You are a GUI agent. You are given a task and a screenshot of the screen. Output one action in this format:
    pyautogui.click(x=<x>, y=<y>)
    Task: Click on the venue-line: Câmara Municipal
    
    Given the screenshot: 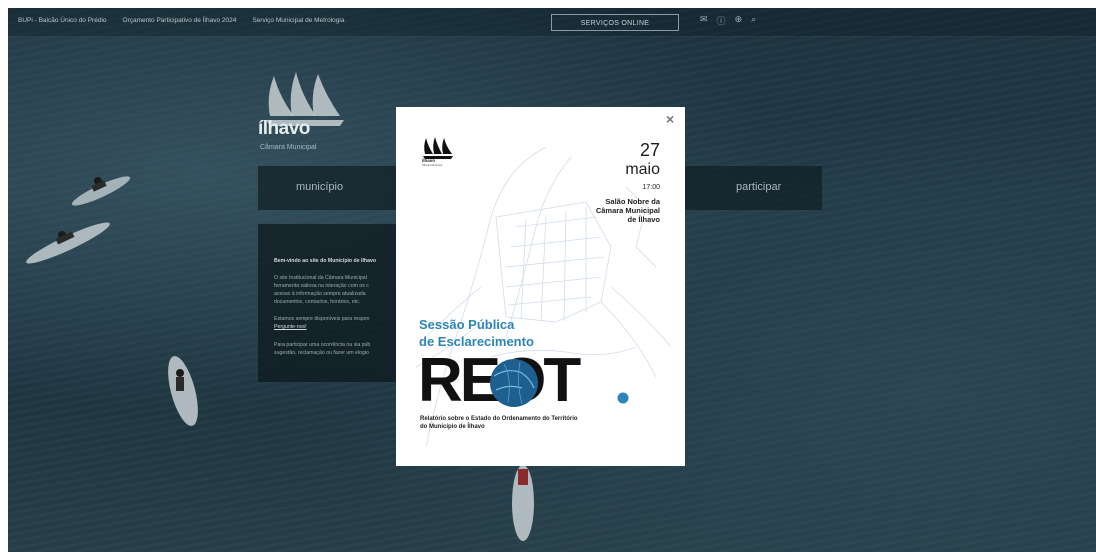 What is the action you would take?
    pyautogui.click(x=627, y=210)
    